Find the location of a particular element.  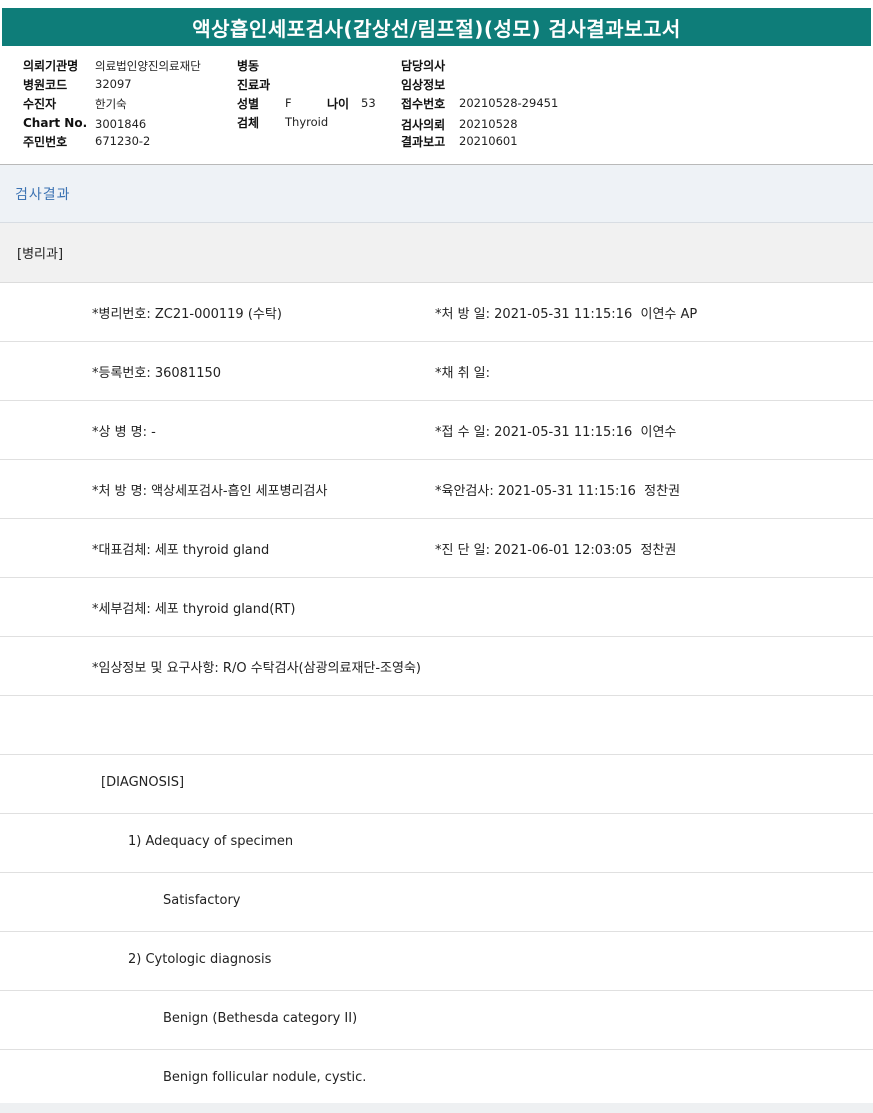

result-row: *등록번호: 36081150 *채 취 일: is located at coordinates (436, 371).